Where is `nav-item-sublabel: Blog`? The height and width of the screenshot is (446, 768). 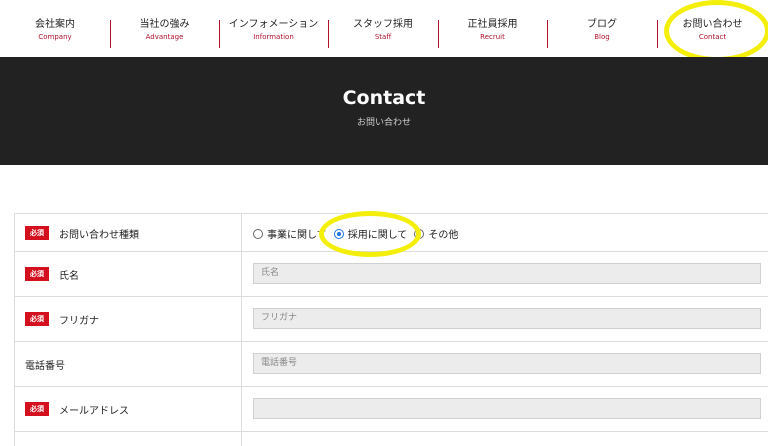 nav-item-sublabel: Blog is located at coordinates (602, 37).